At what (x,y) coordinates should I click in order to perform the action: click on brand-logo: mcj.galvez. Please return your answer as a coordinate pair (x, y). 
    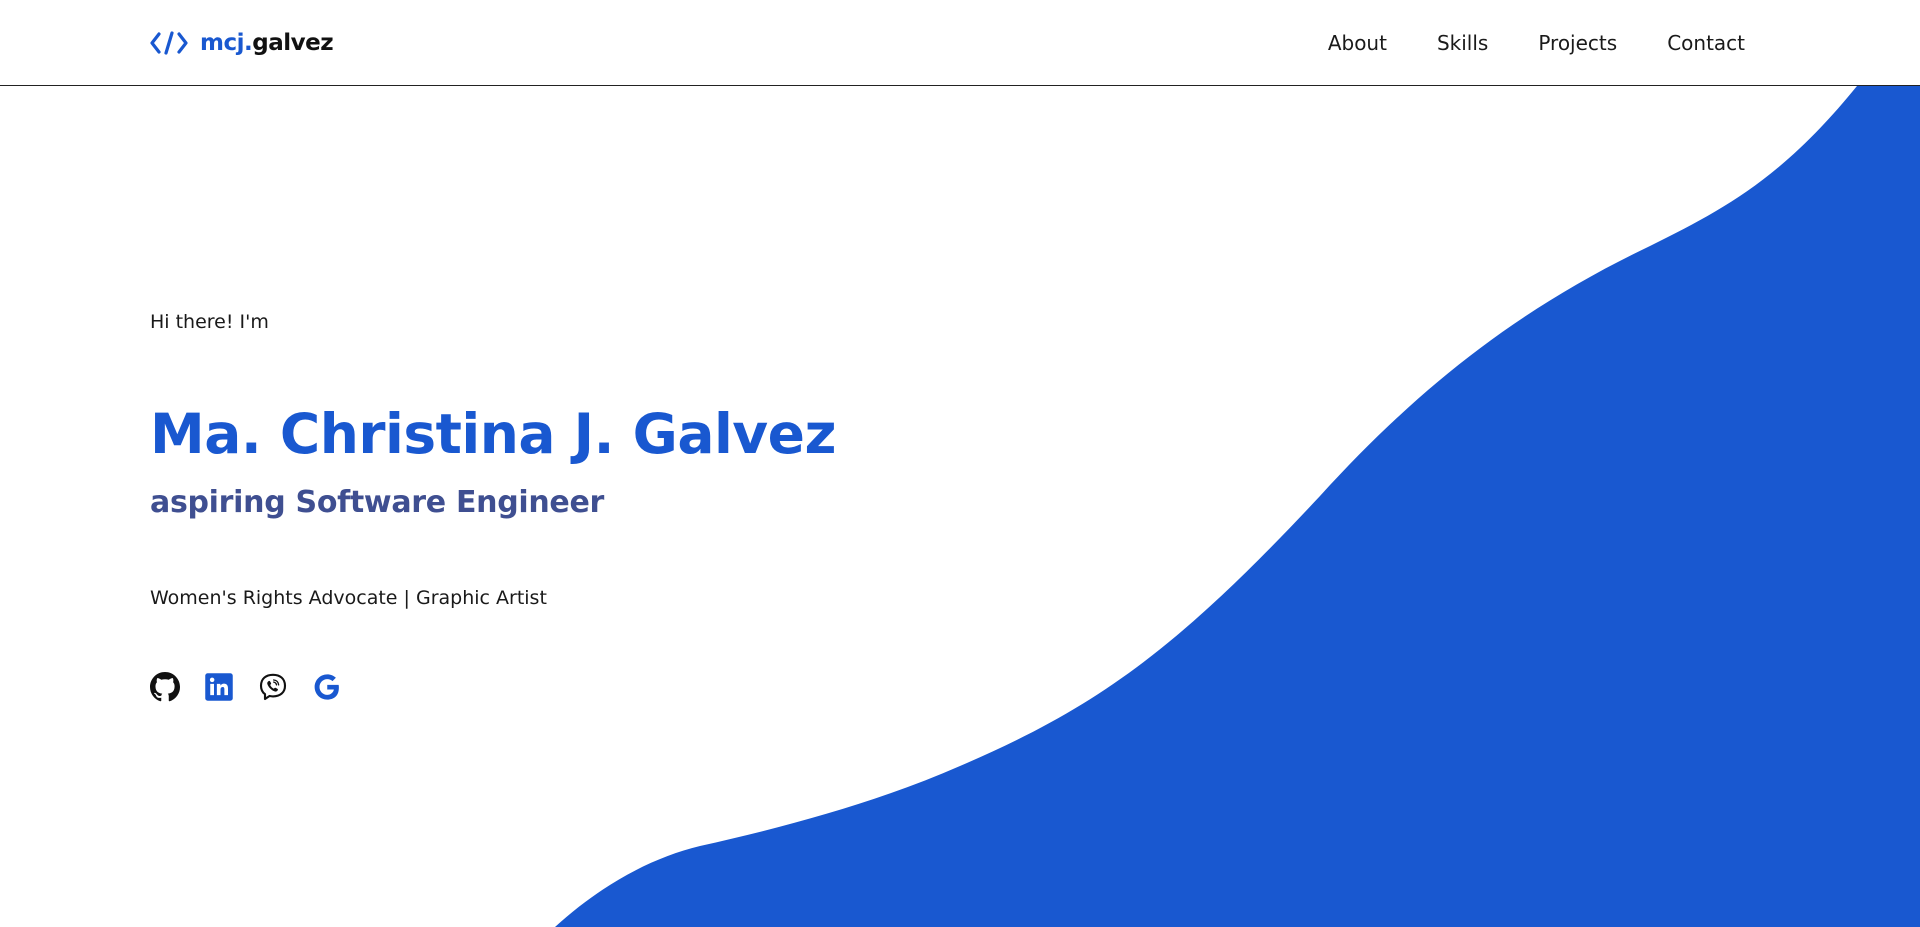
    Looking at the image, I should click on (242, 43).